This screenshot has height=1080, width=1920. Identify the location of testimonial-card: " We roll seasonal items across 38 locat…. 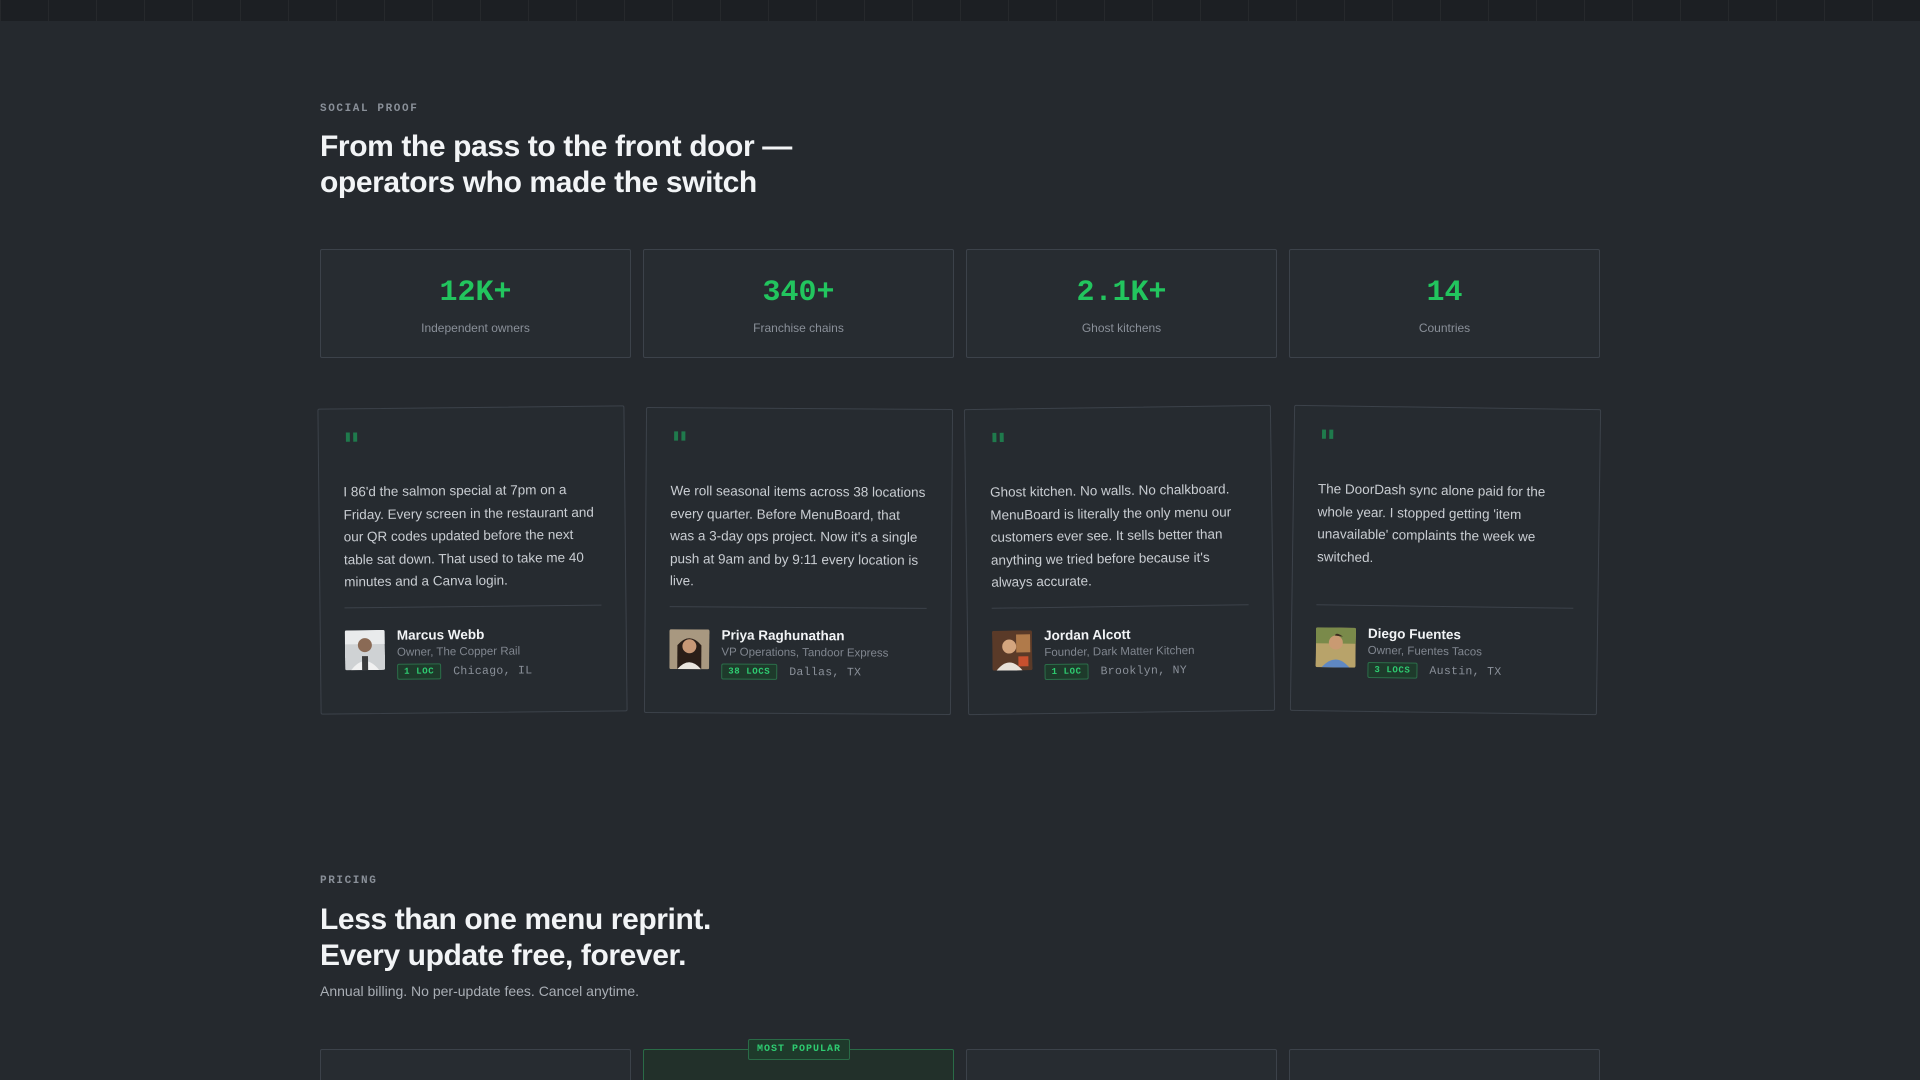
(798, 561).